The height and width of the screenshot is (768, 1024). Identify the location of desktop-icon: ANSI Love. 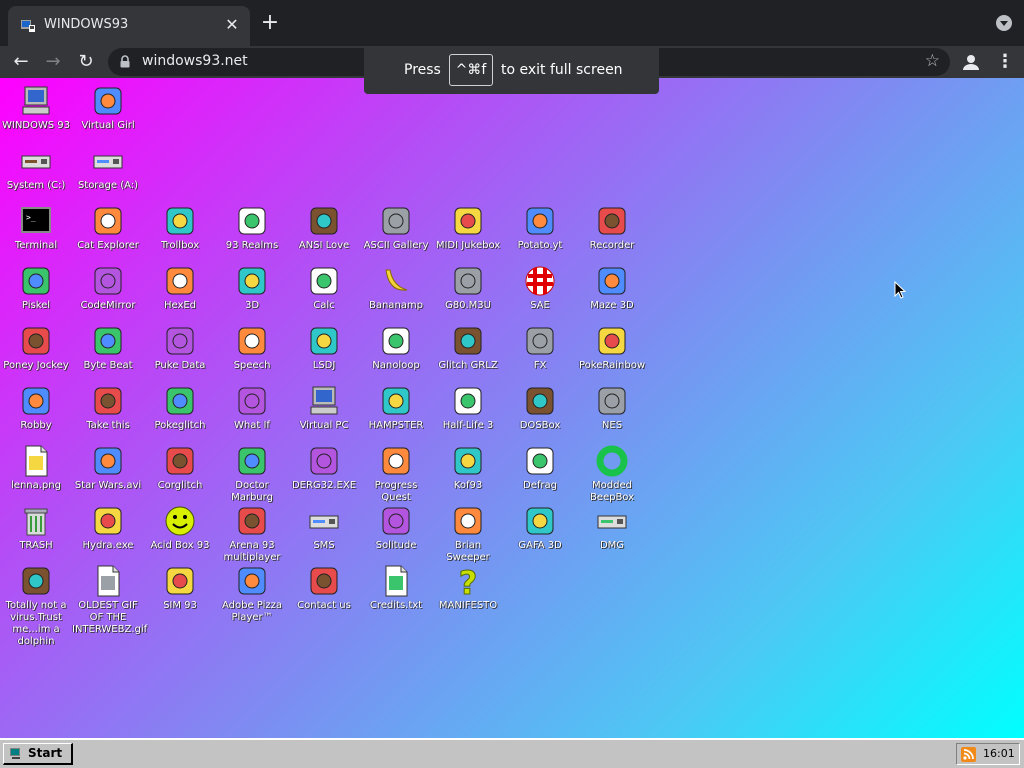
(324, 228).